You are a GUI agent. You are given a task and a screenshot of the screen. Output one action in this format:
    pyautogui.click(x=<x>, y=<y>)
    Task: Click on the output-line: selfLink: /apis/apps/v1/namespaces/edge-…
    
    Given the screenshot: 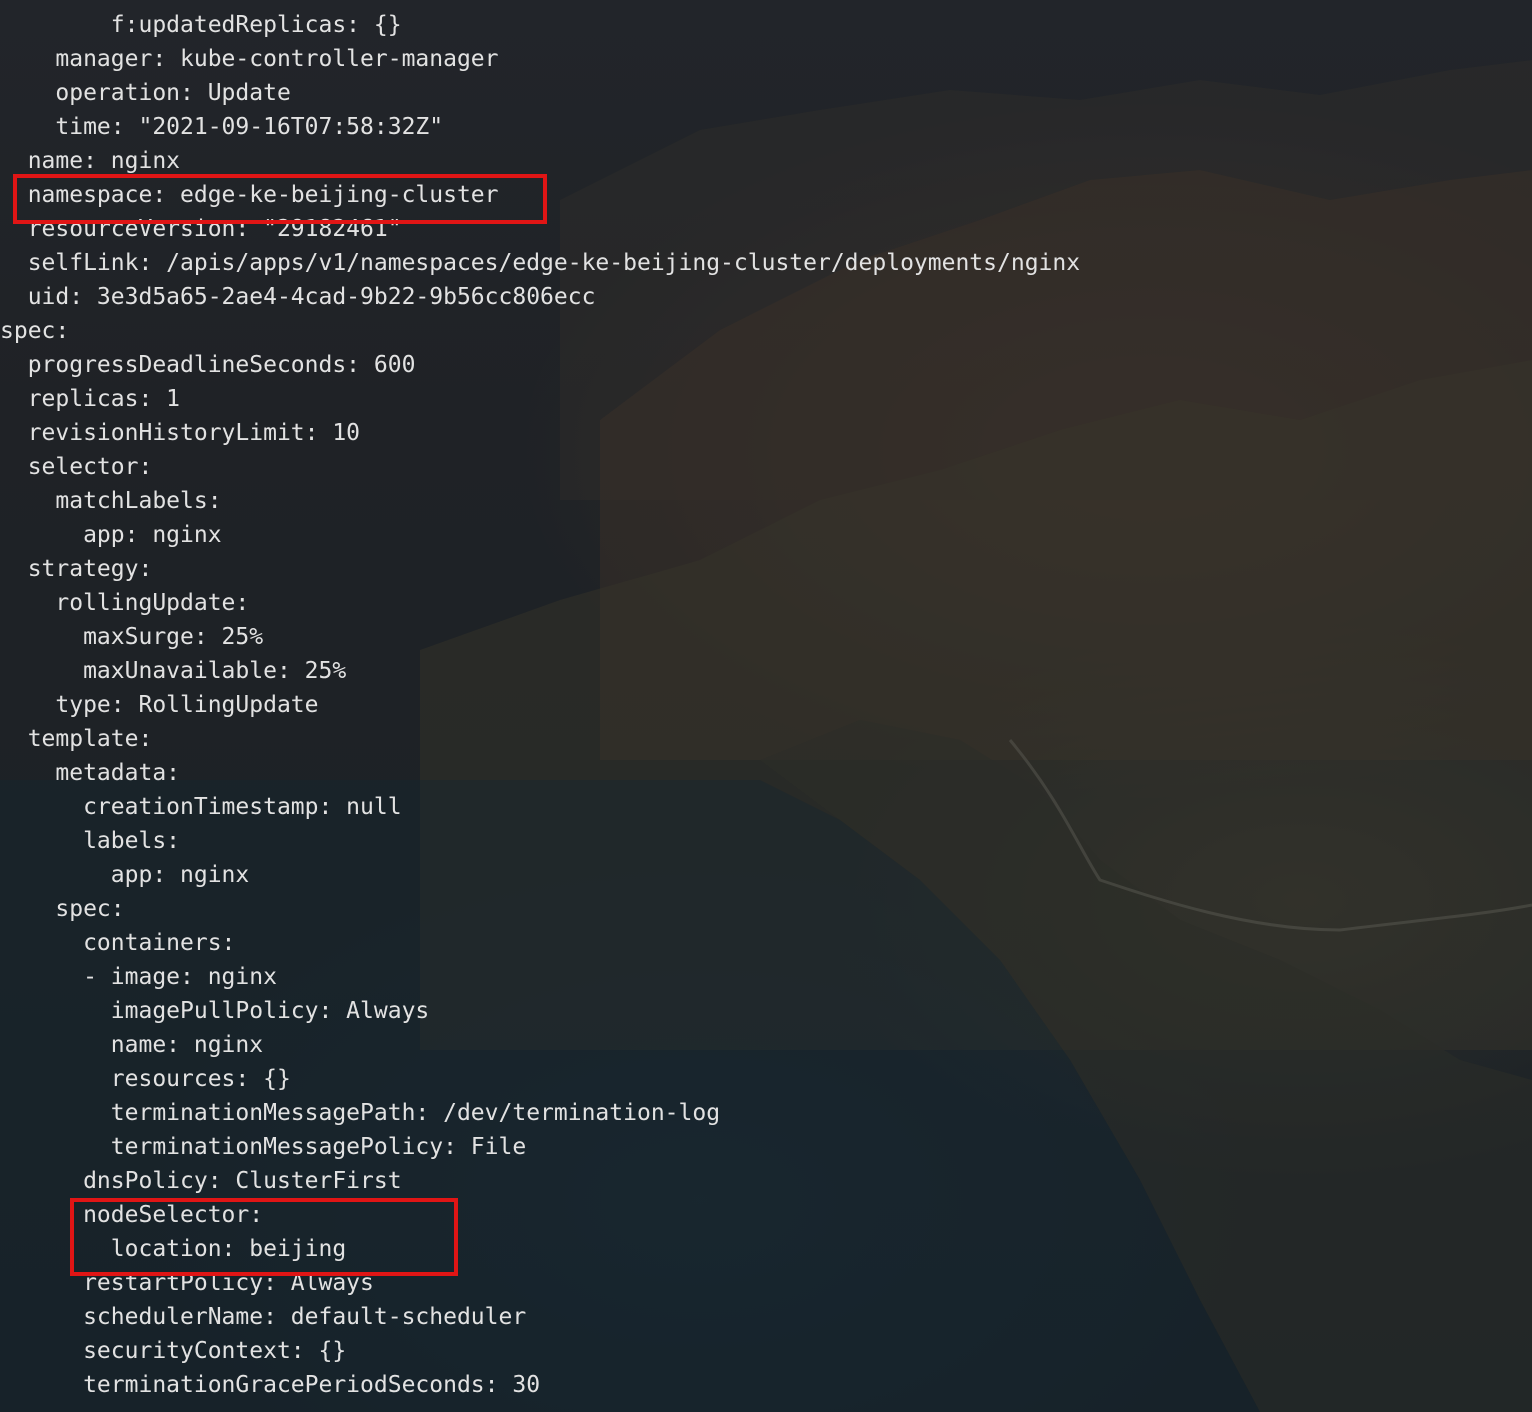 What is the action you would take?
    pyautogui.click(x=540, y=263)
    